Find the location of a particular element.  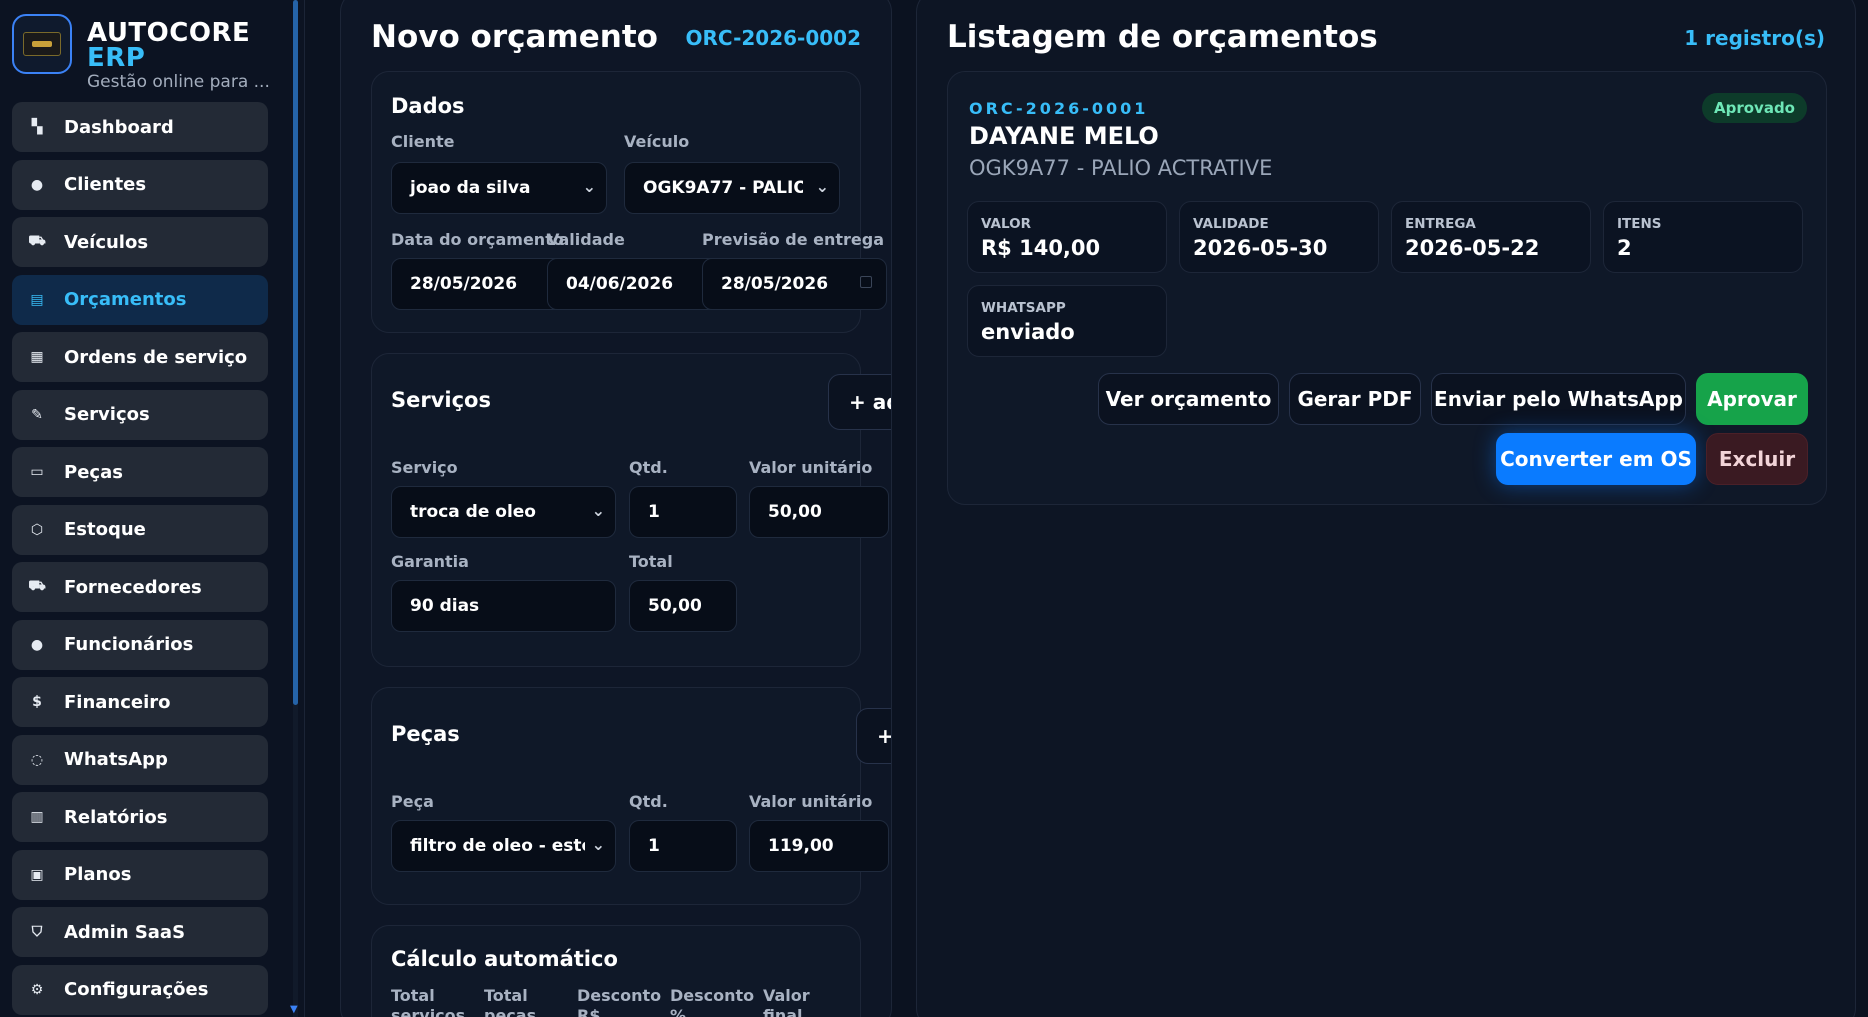

money-icon: $ is located at coordinates (37, 702).